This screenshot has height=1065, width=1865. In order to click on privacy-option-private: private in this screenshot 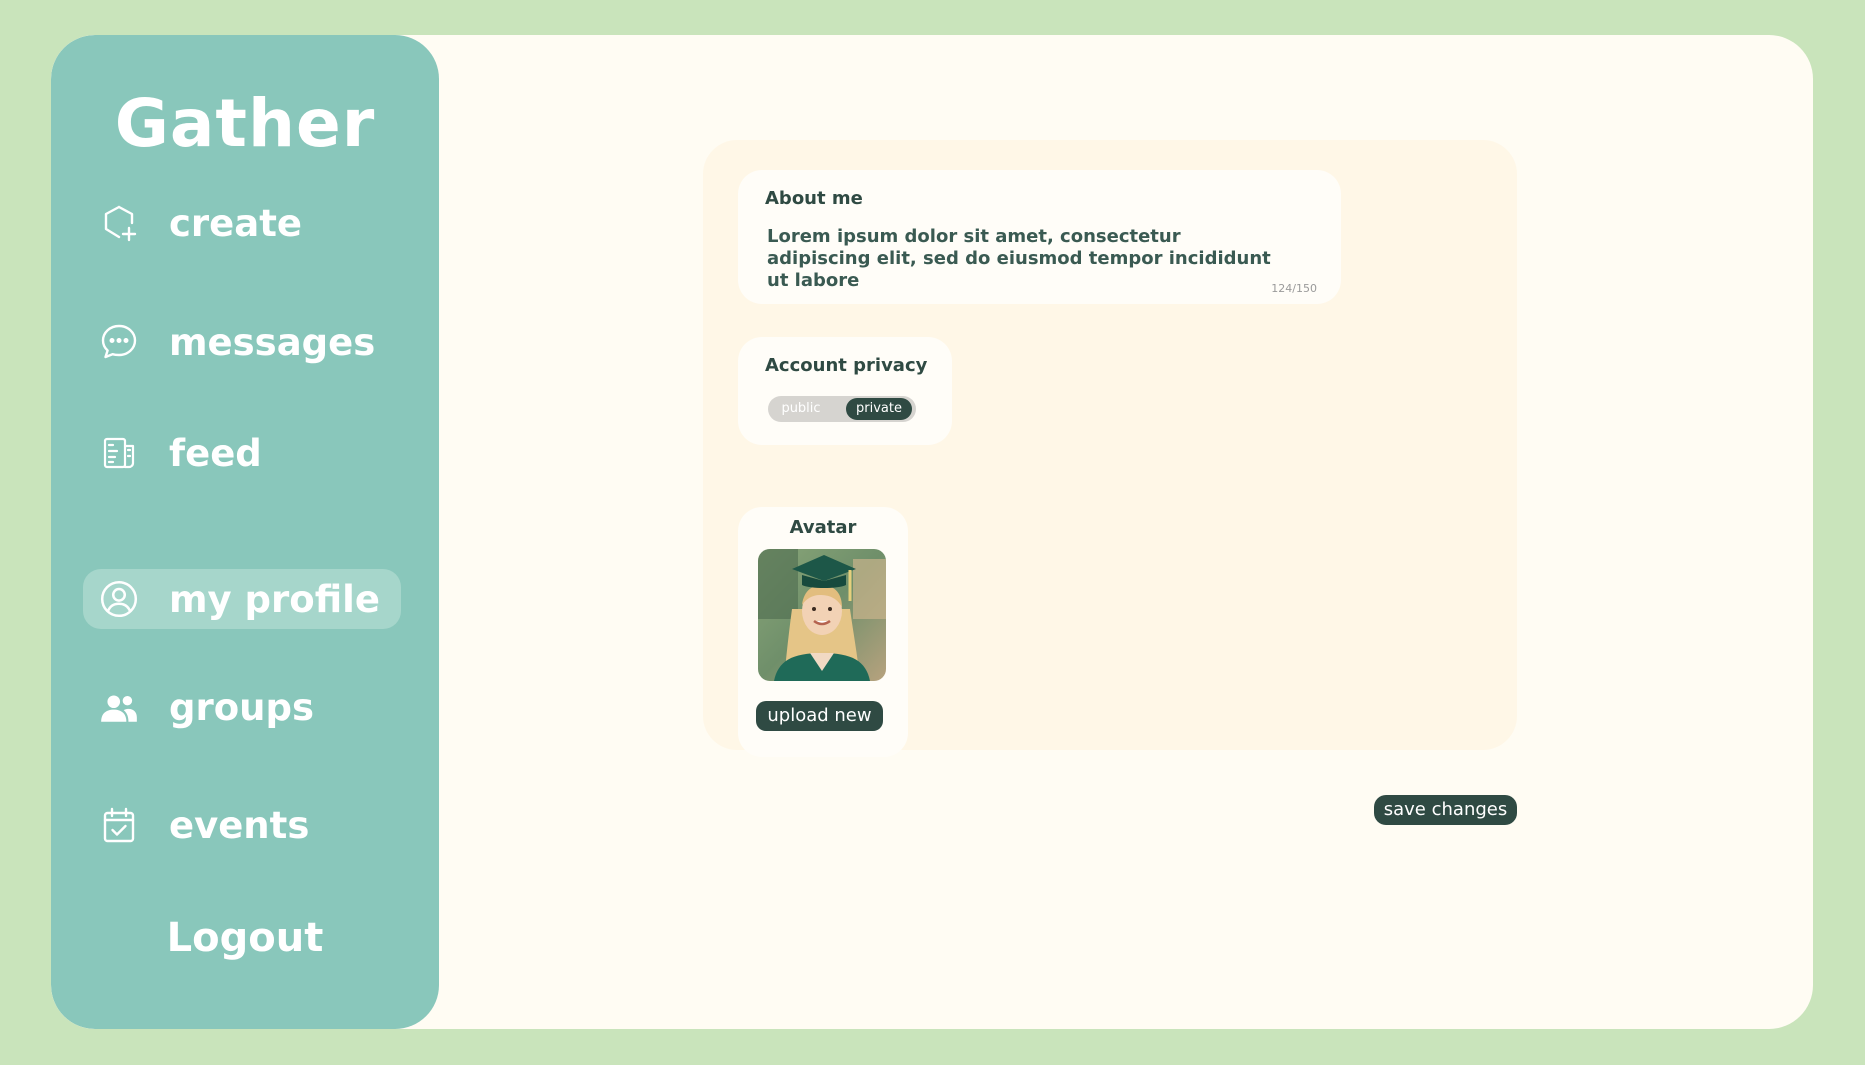, I will do `click(879, 409)`.